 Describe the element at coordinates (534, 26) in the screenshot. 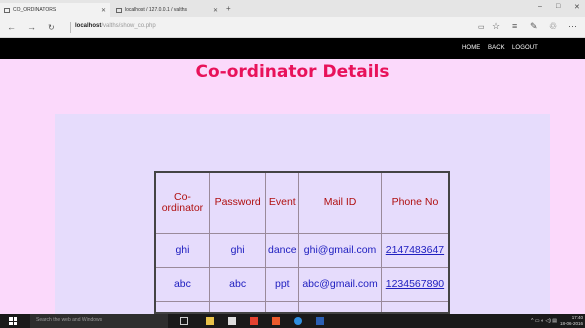

I see `web-note-icon: ✎` at that location.